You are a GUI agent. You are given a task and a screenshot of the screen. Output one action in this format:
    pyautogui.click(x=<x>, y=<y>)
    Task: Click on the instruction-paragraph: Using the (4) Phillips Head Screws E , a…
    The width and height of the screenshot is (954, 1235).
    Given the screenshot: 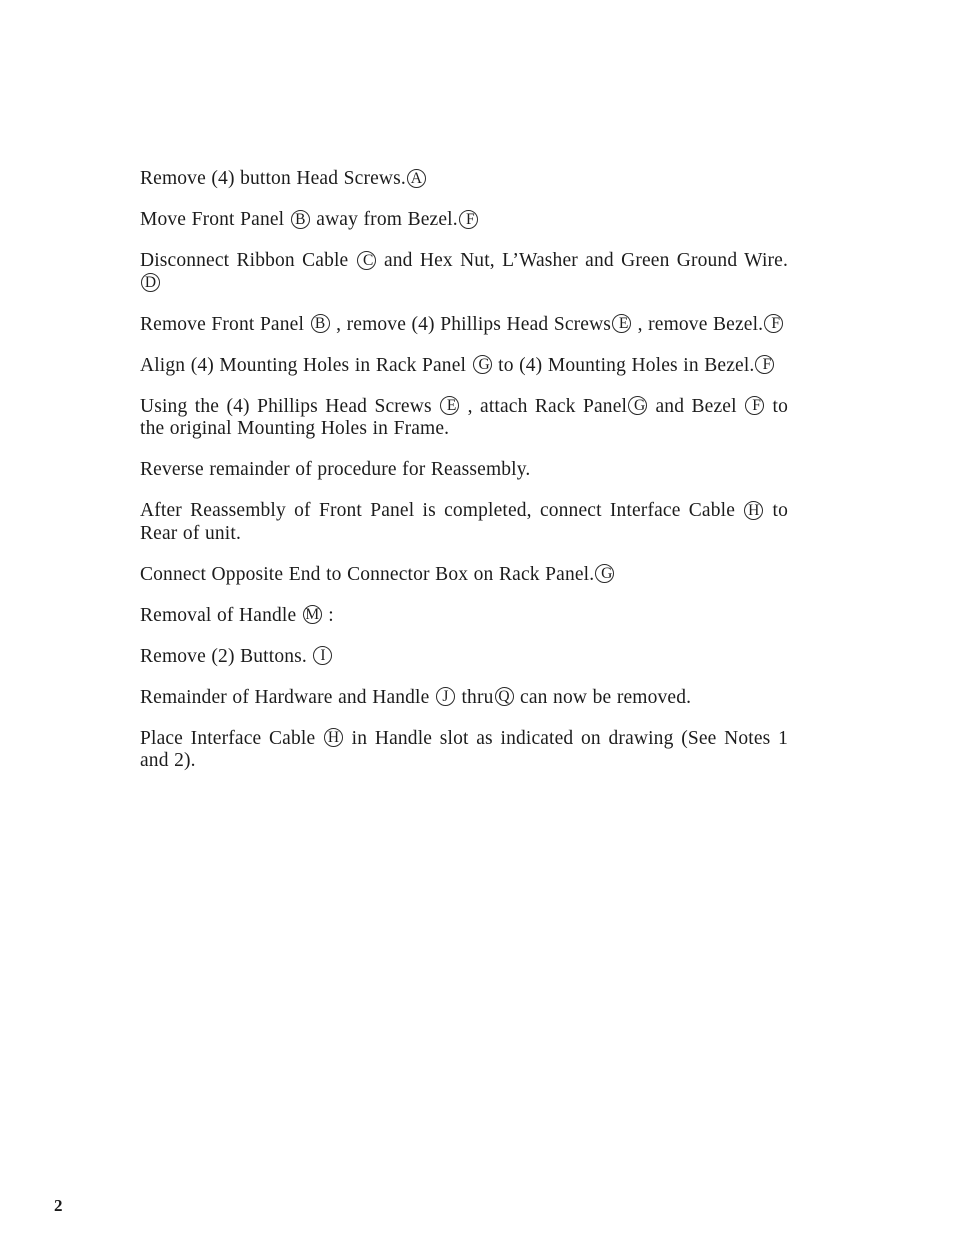 What is the action you would take?
    pyautogui.click(x=464, y=418)
    